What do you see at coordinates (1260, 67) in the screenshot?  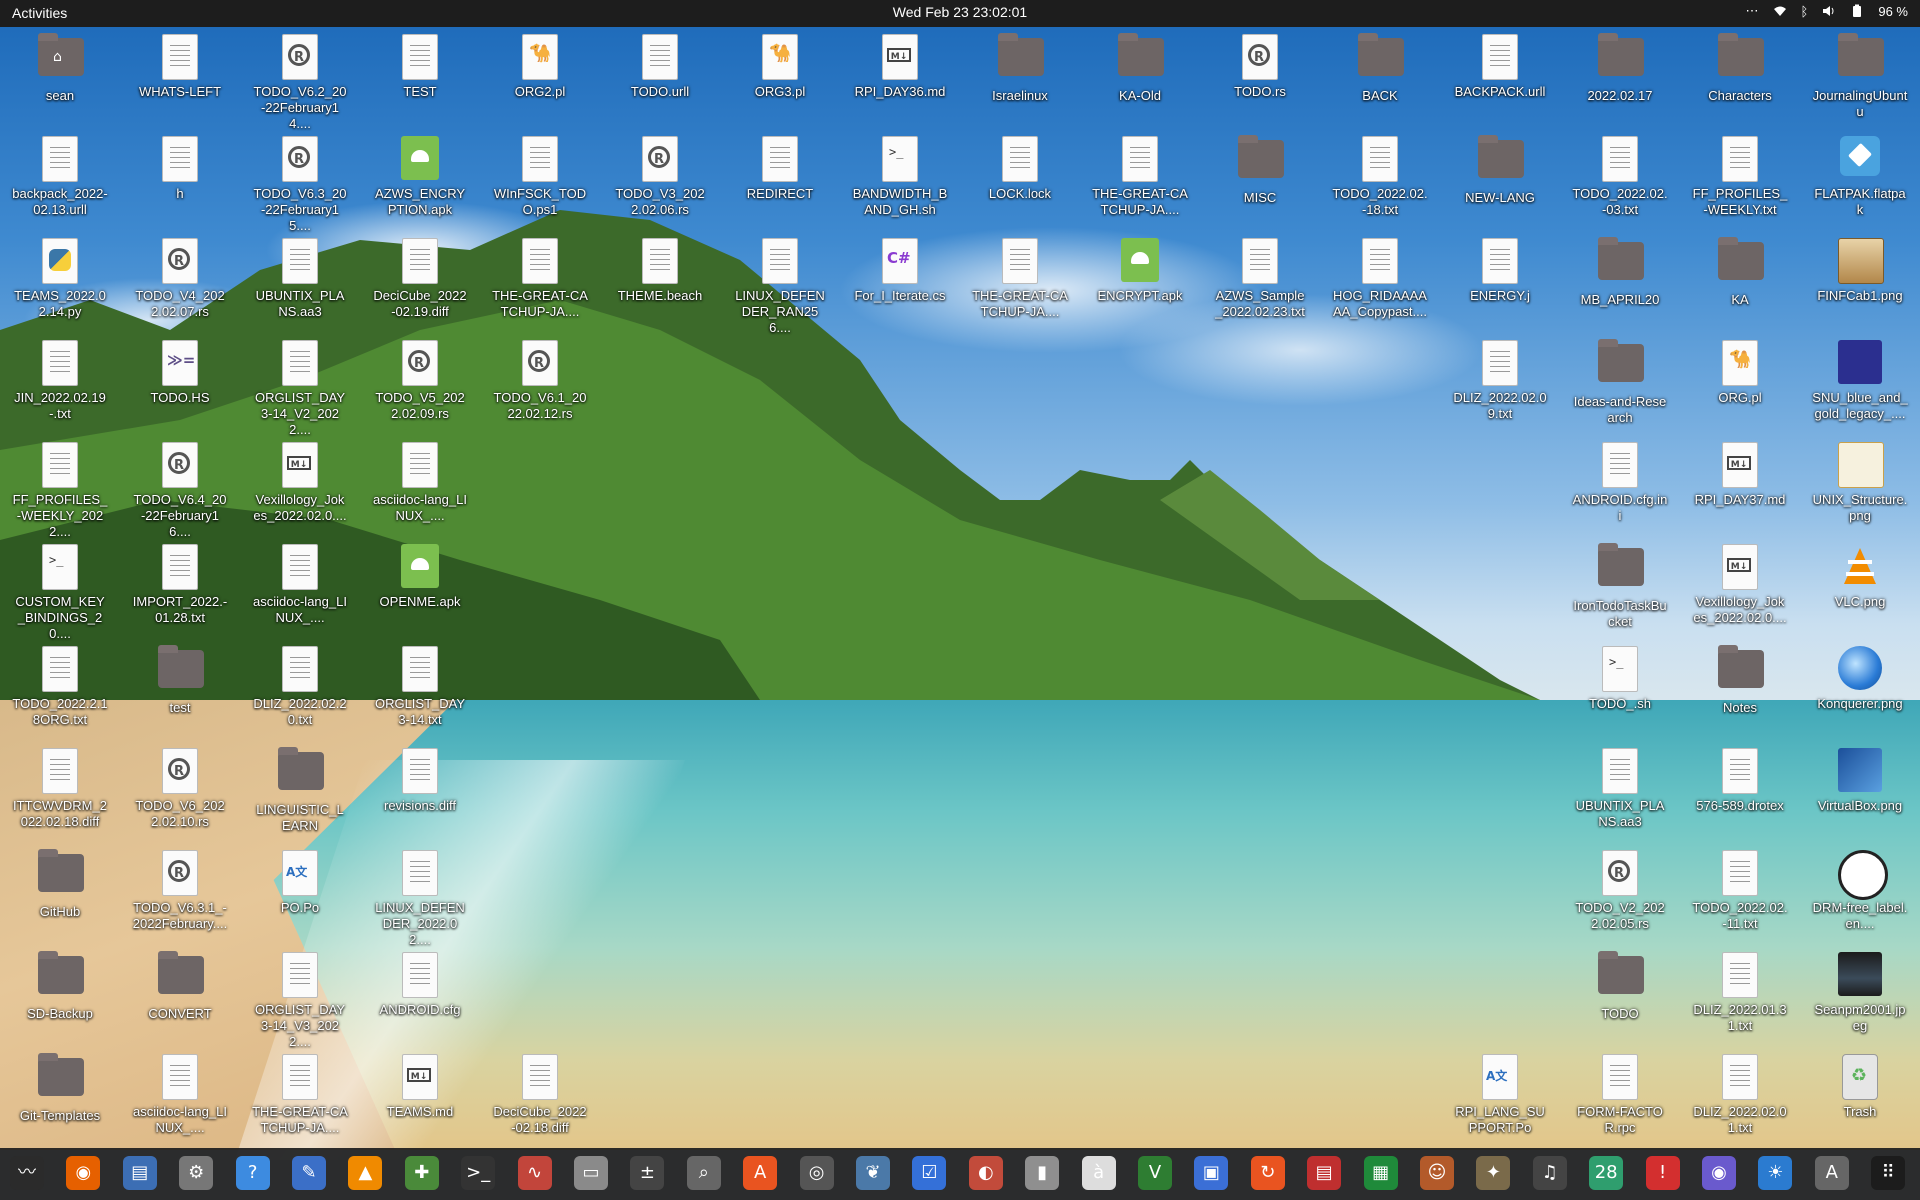 I see `desktop-icon-rs: TODO.rs` at bounding box center [1260, 67].